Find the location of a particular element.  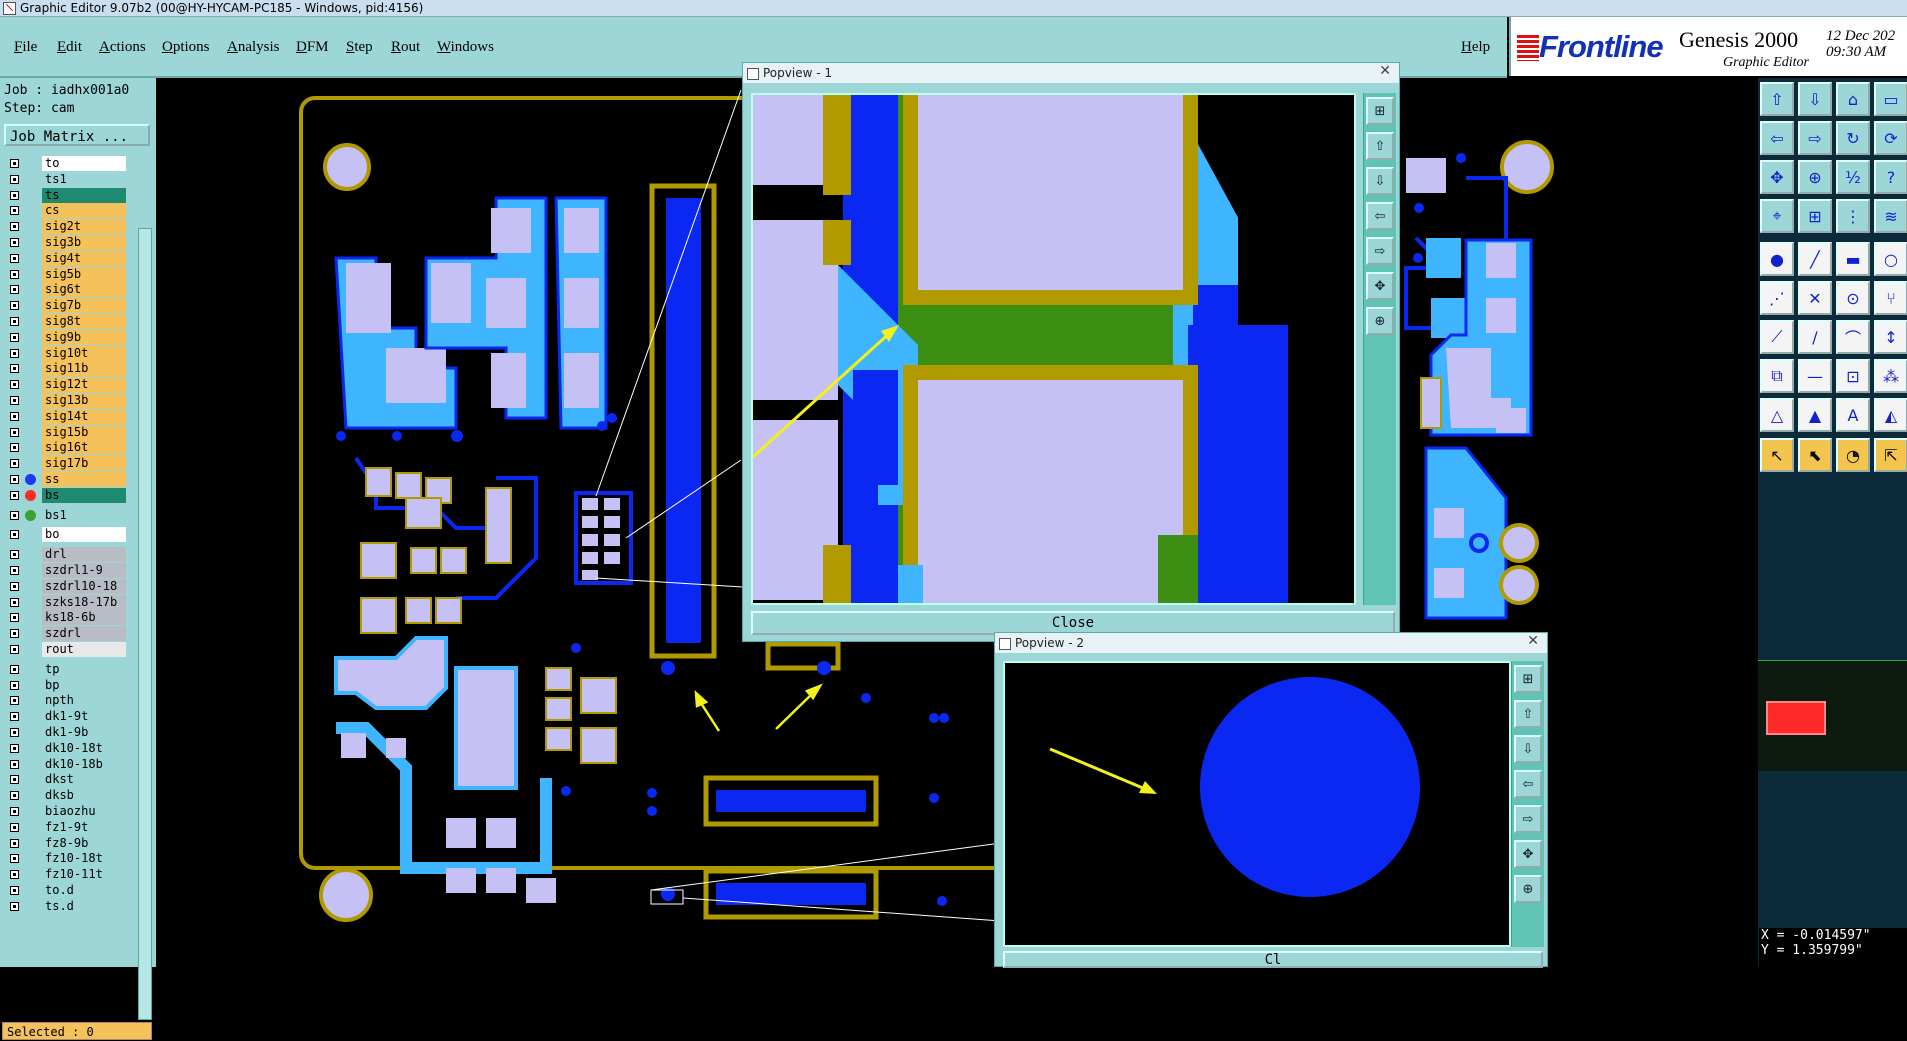

tool-select-circle-button: ◔ is located at coordinates (1853, 455).